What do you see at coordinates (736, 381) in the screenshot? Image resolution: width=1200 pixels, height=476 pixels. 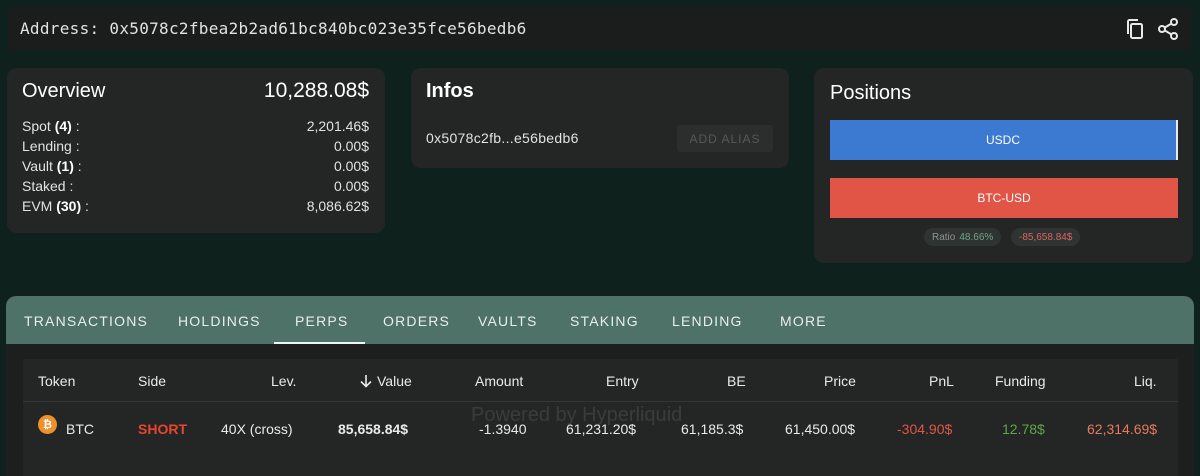 I see `header-be: BE` at bounding box center [736, 381].